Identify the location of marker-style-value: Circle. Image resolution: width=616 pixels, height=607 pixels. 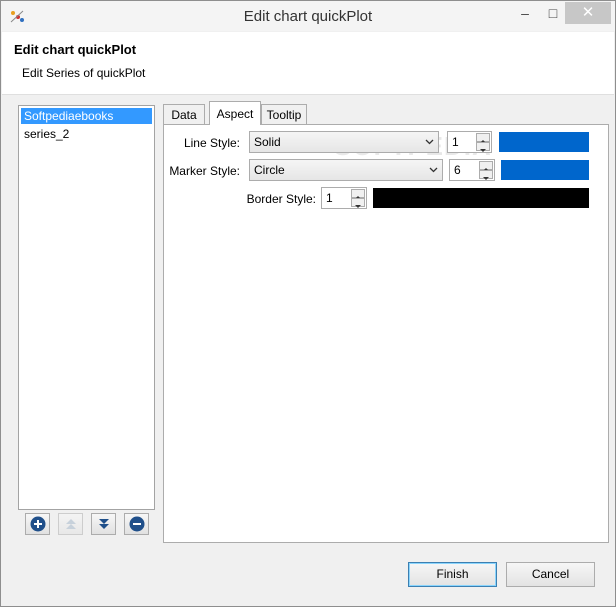
(269, 170).